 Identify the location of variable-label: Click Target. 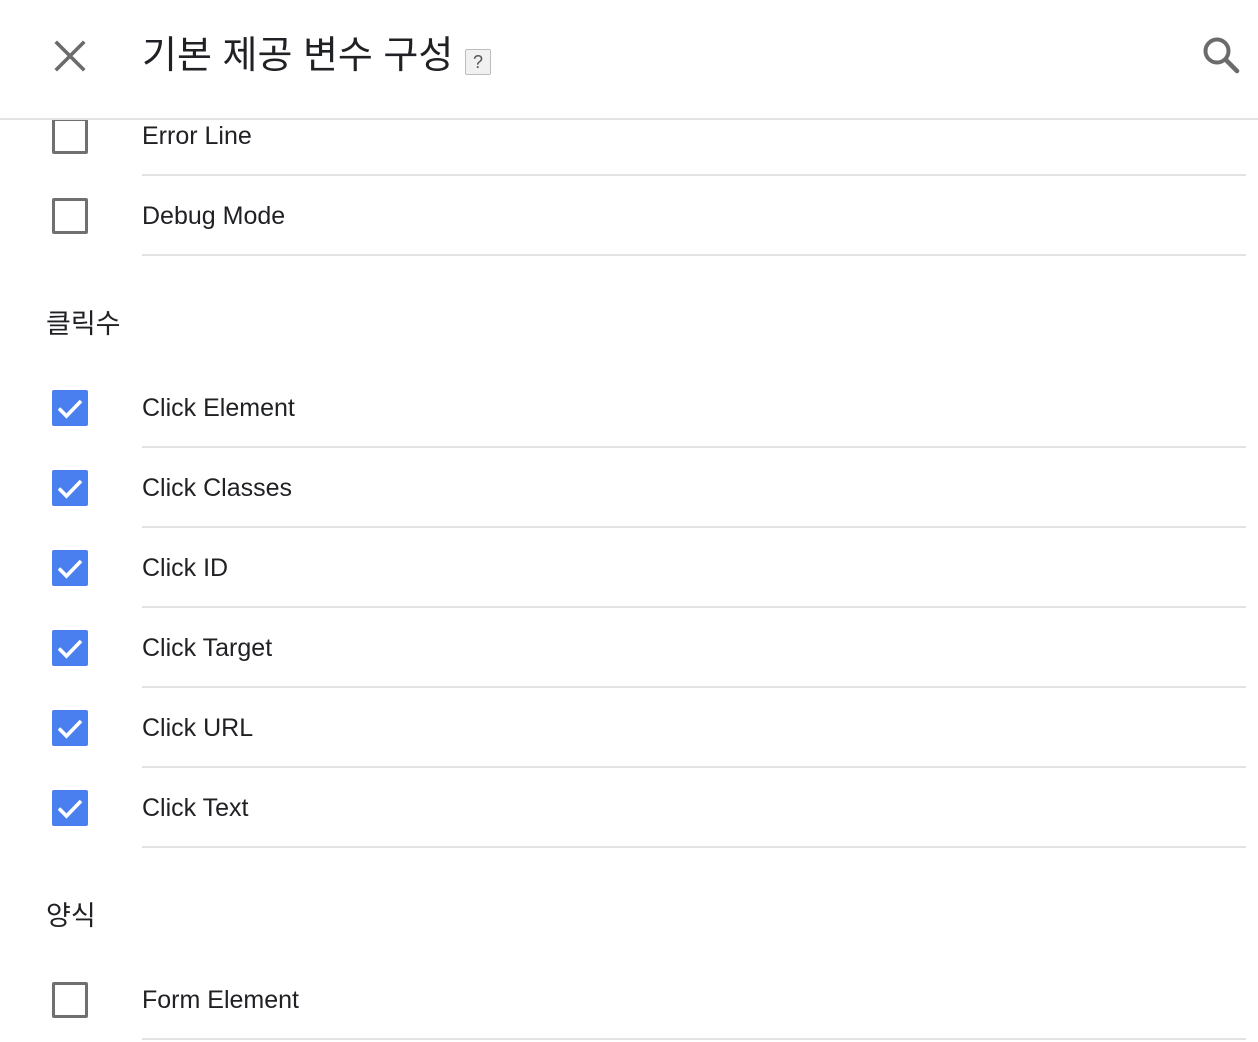
(207, 648).